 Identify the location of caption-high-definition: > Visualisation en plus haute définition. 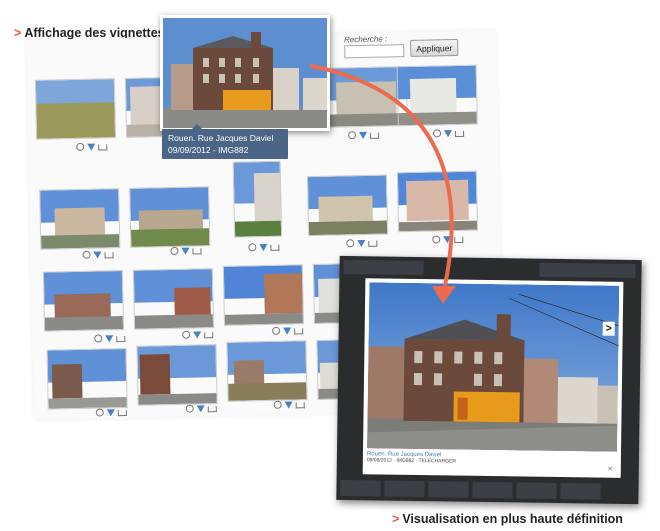
(507, 519).